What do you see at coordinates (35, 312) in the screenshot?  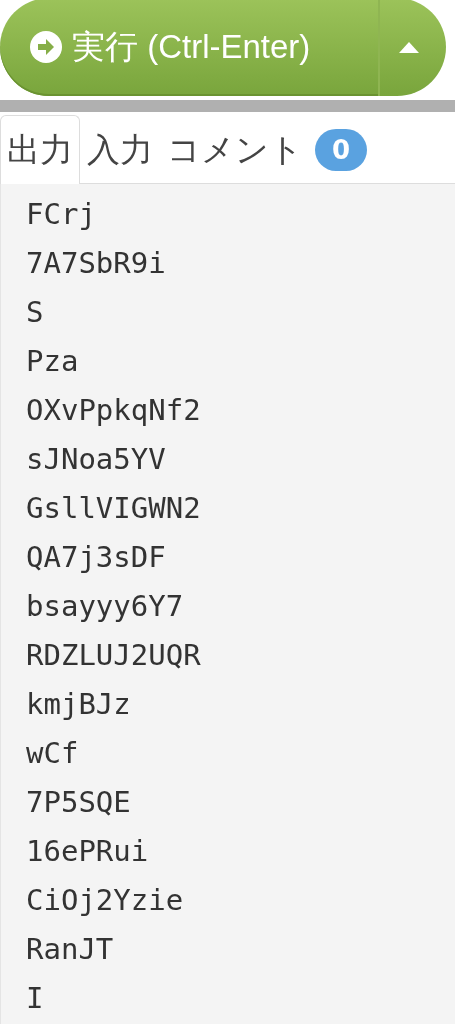 I see `output-line: S` at bounding box center [35, 312].